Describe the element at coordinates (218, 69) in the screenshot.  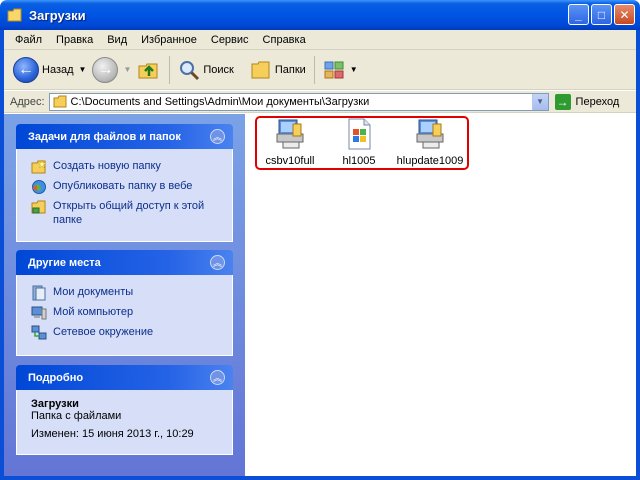
I see `search-label: Поиск` at that location.